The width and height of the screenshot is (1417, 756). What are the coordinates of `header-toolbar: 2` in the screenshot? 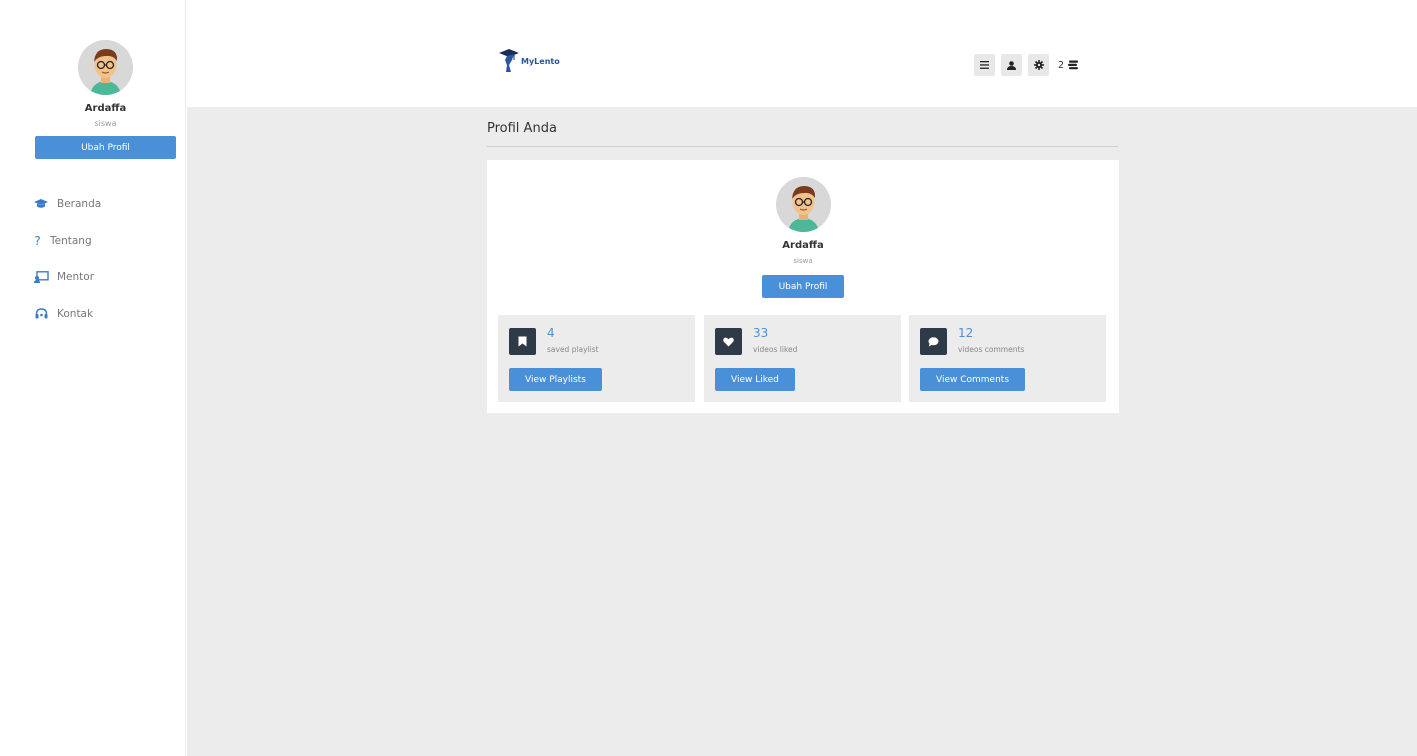 It's located at (1026, 65).